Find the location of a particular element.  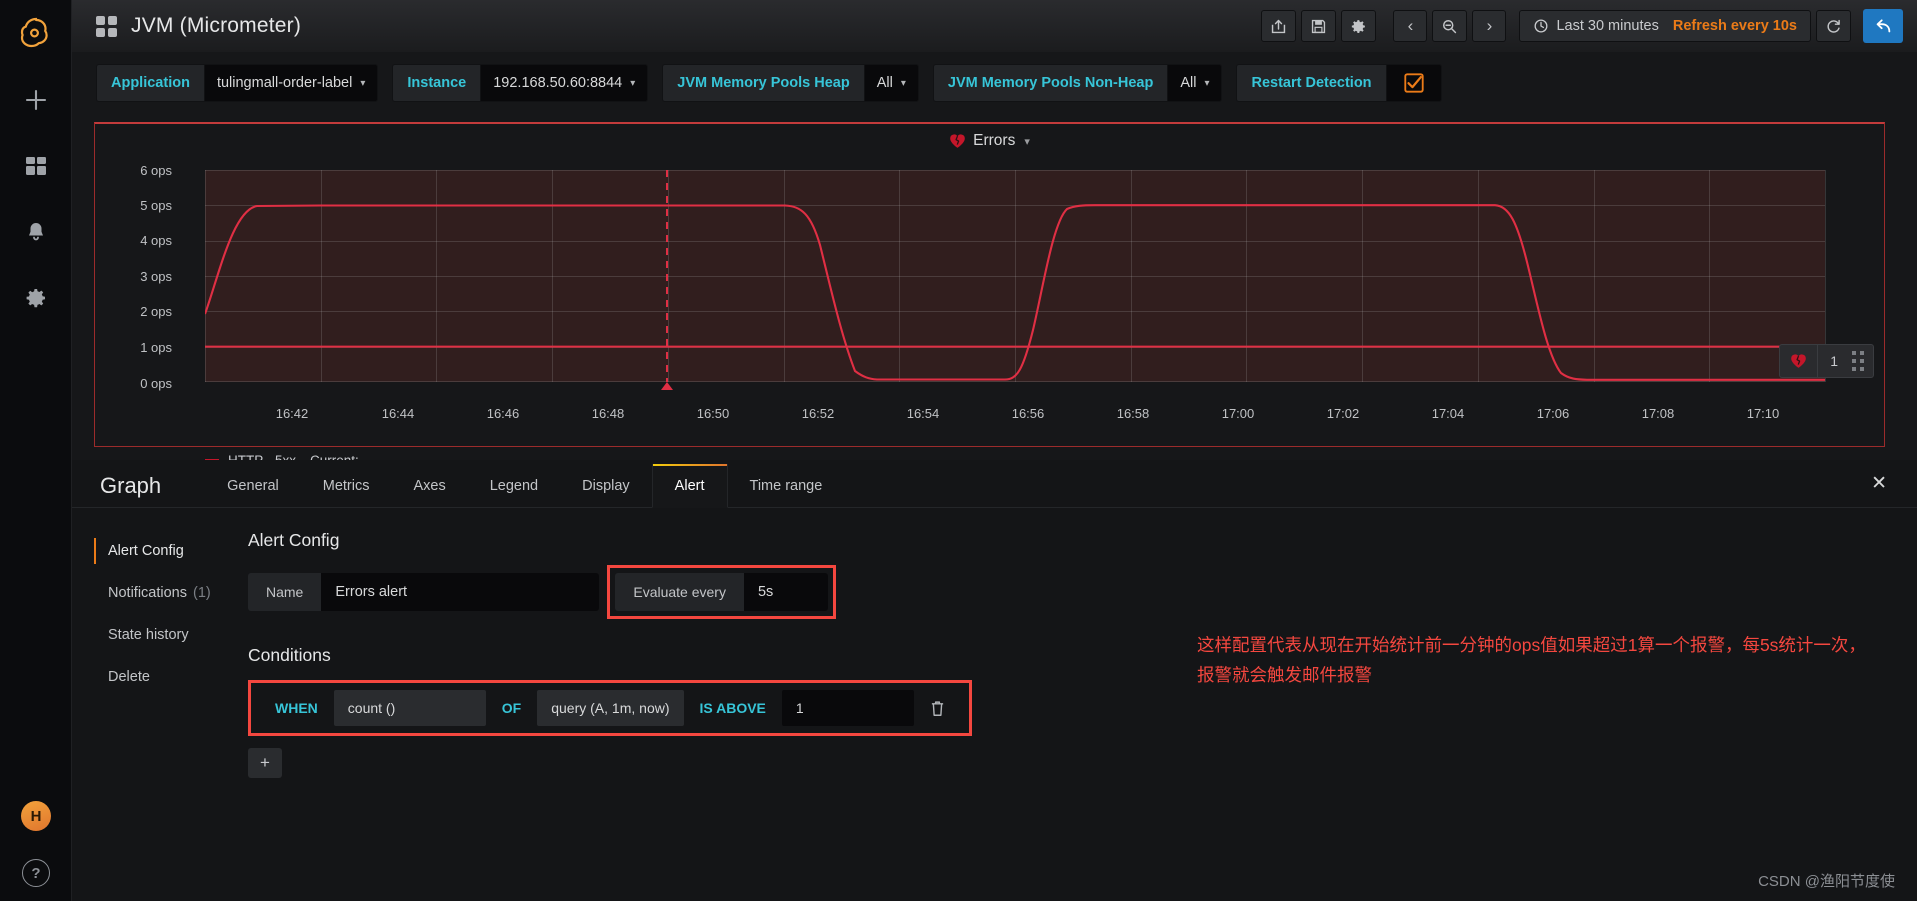

time-shift-back-button: ‹ is located at coordinates (1410, 26).